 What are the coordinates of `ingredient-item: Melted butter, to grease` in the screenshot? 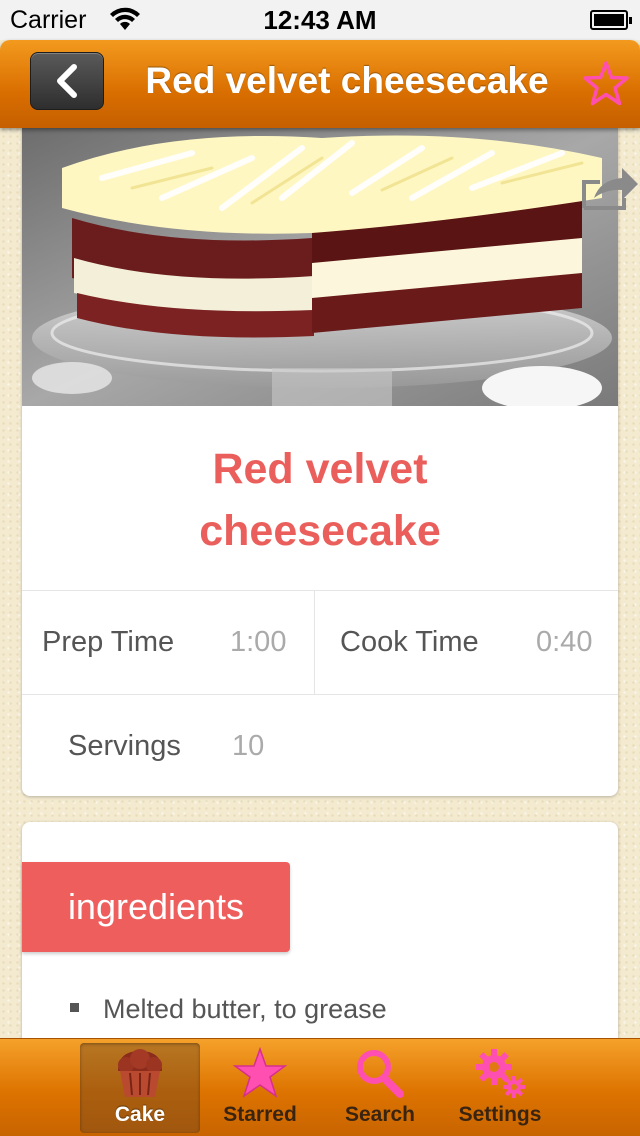 It's located at (228, 1009).